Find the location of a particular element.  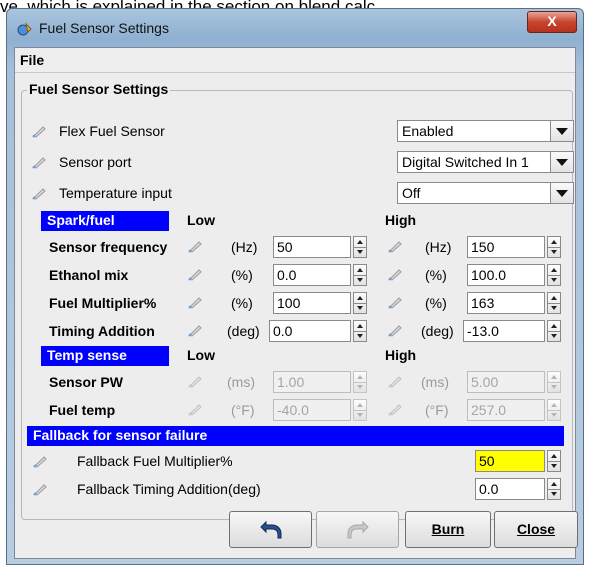

redo-button is located at coordinates (357, 529).